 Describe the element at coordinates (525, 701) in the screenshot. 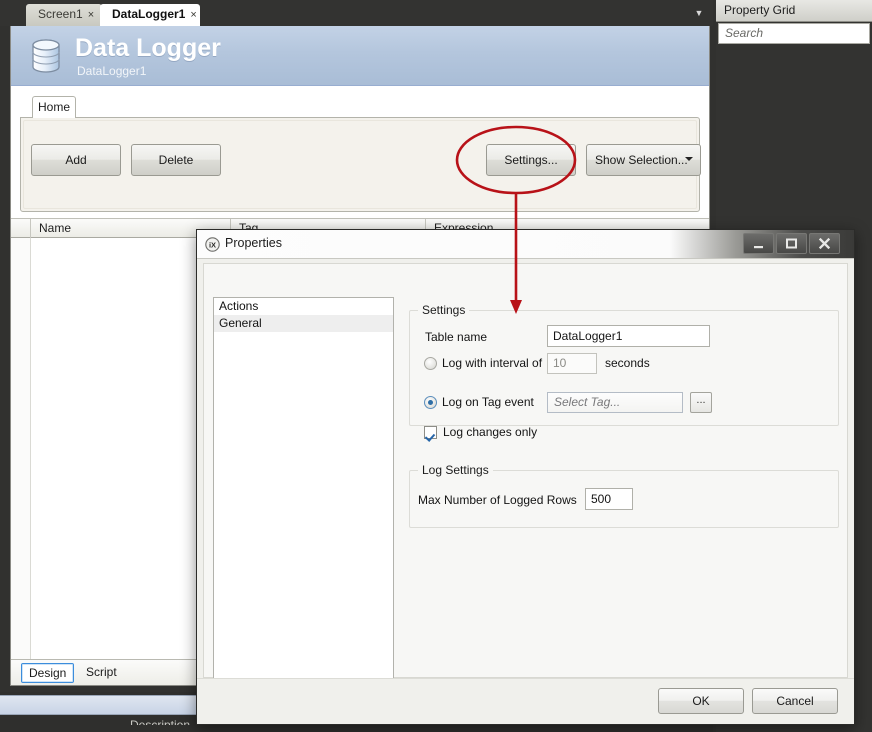

I see `dialog-footer: OK Cancel` at that location.